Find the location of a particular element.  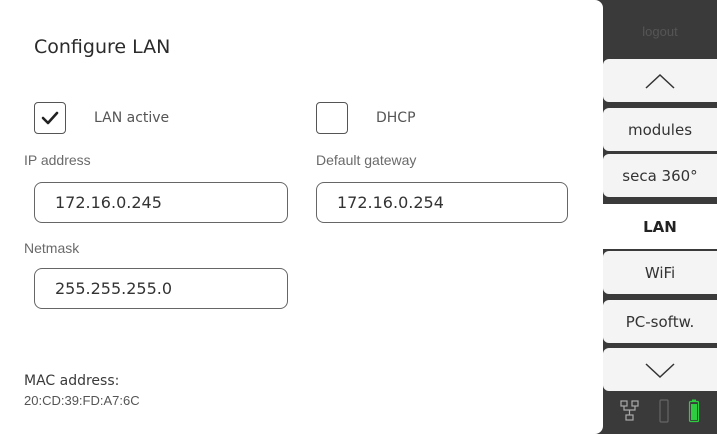

chevron-up-icon is located at coordinates (660, 81).